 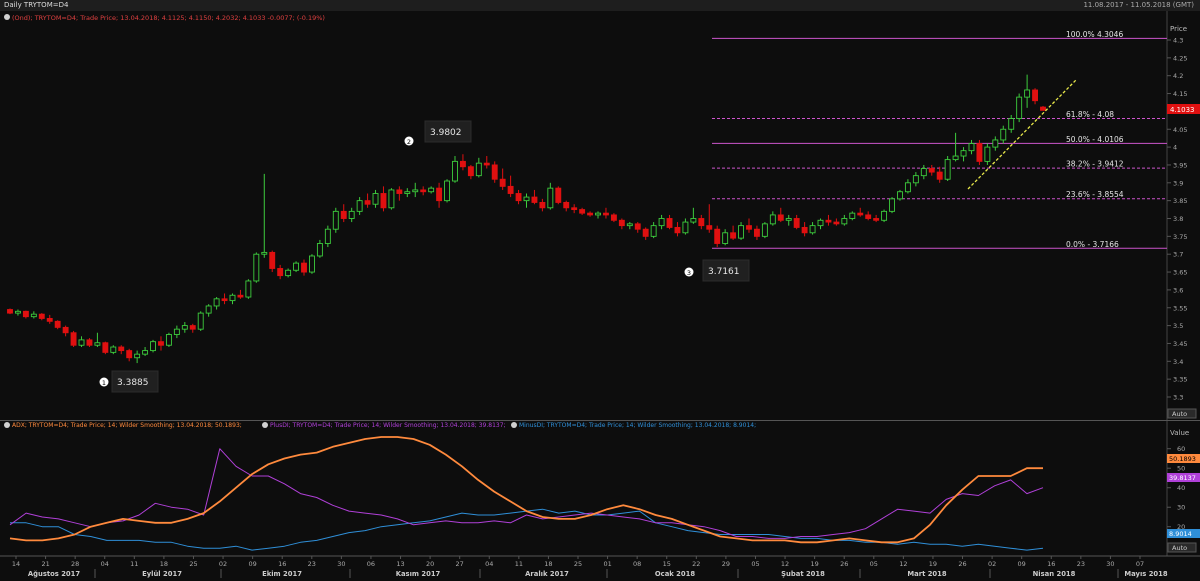 I want to click on x-day-label: 14, so click(x=16, y=564).